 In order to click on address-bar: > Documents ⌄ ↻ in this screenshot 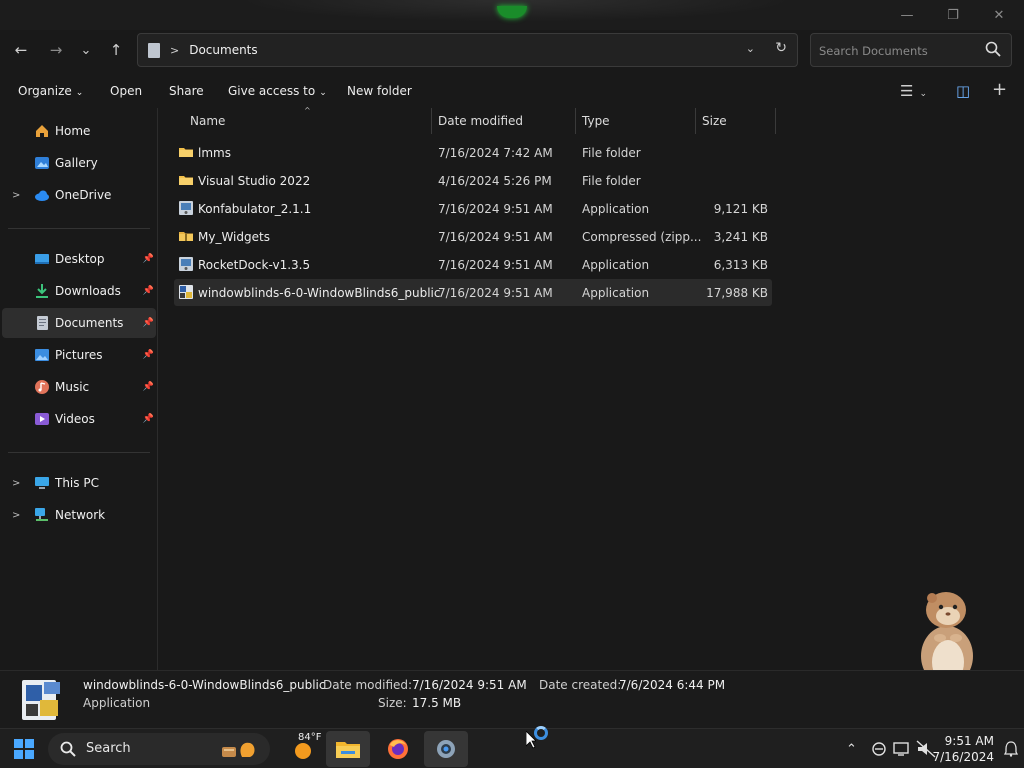, I will do `click(467, 50)`.